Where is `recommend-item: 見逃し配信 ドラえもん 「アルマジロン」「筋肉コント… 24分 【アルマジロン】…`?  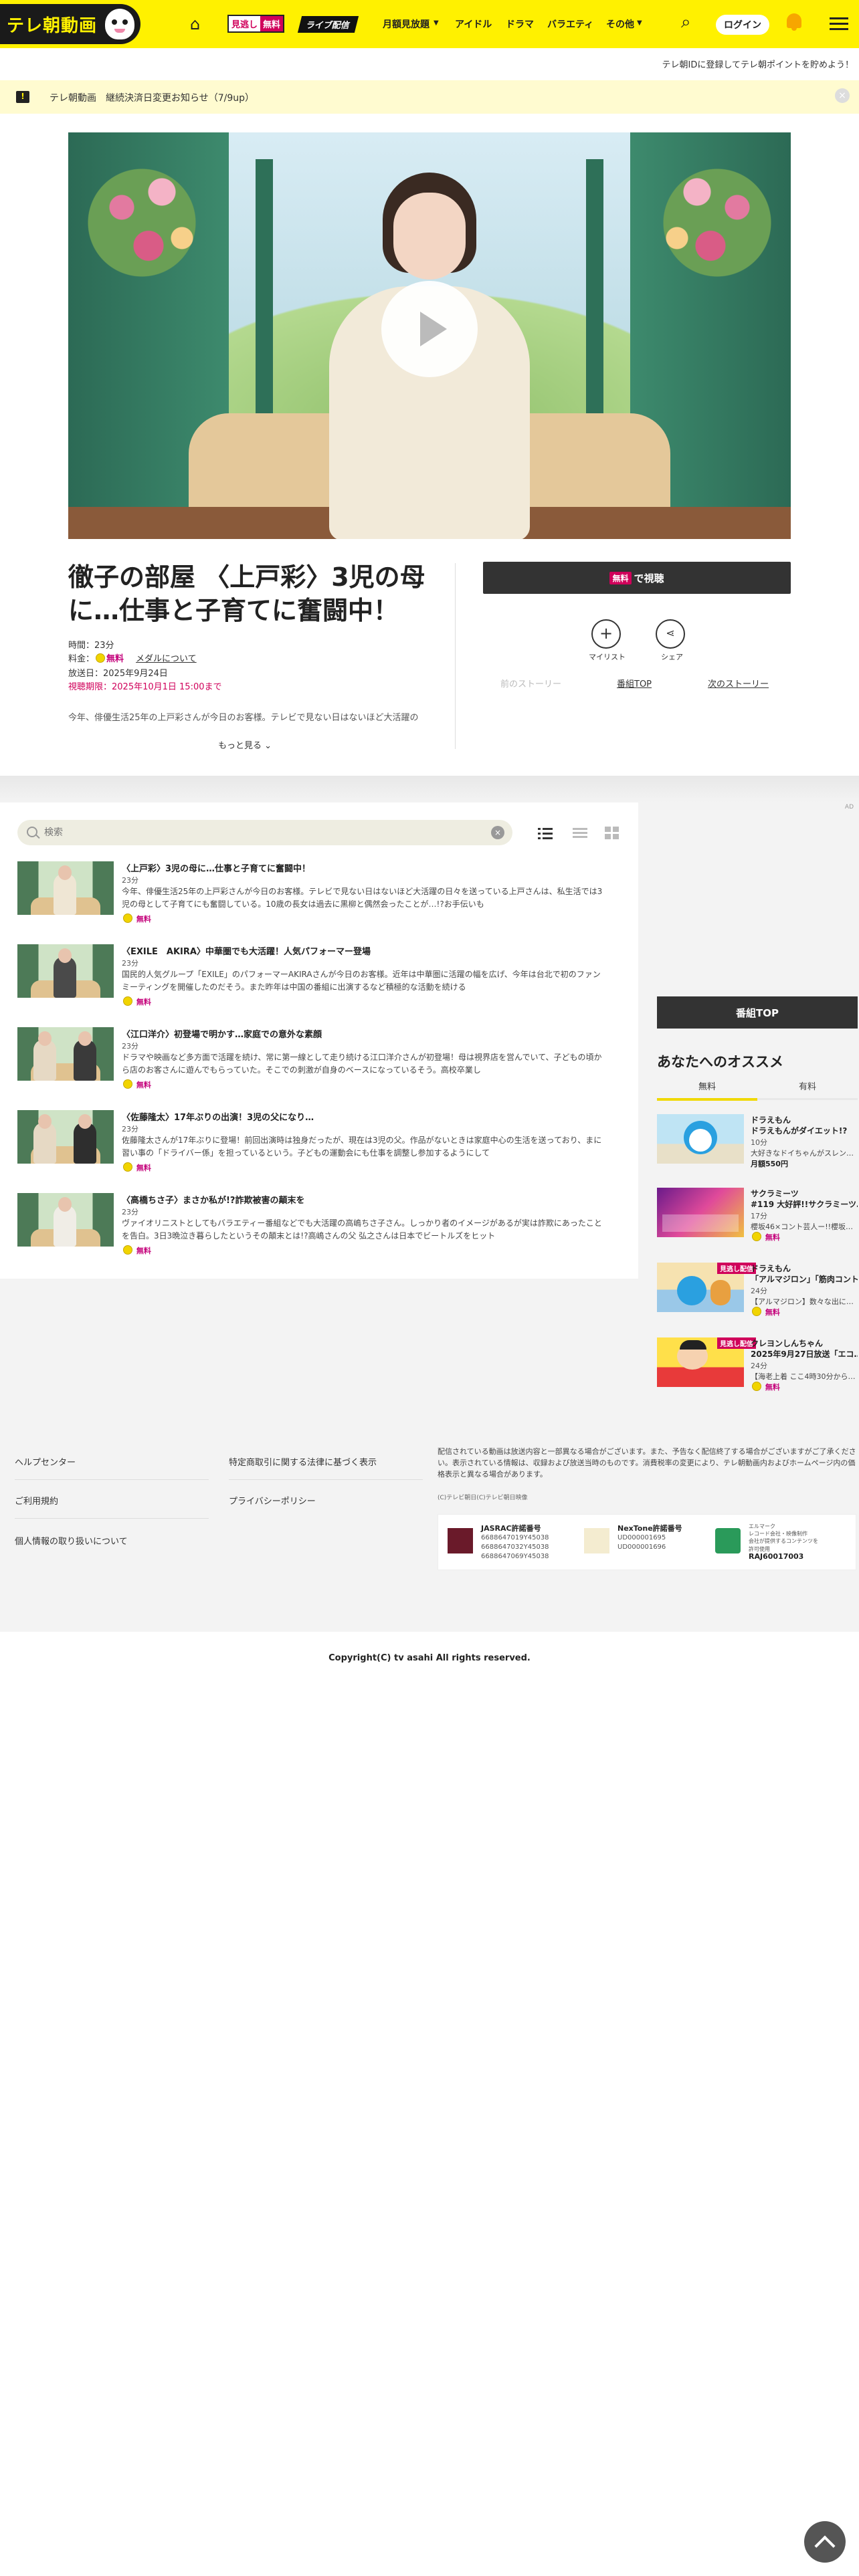
recommend-item: 見逃し配信 ドラえもん 「アルマジロン」「筋肉コント… 24分 【アルマジロン】… is located at coordinates (757, 1296).